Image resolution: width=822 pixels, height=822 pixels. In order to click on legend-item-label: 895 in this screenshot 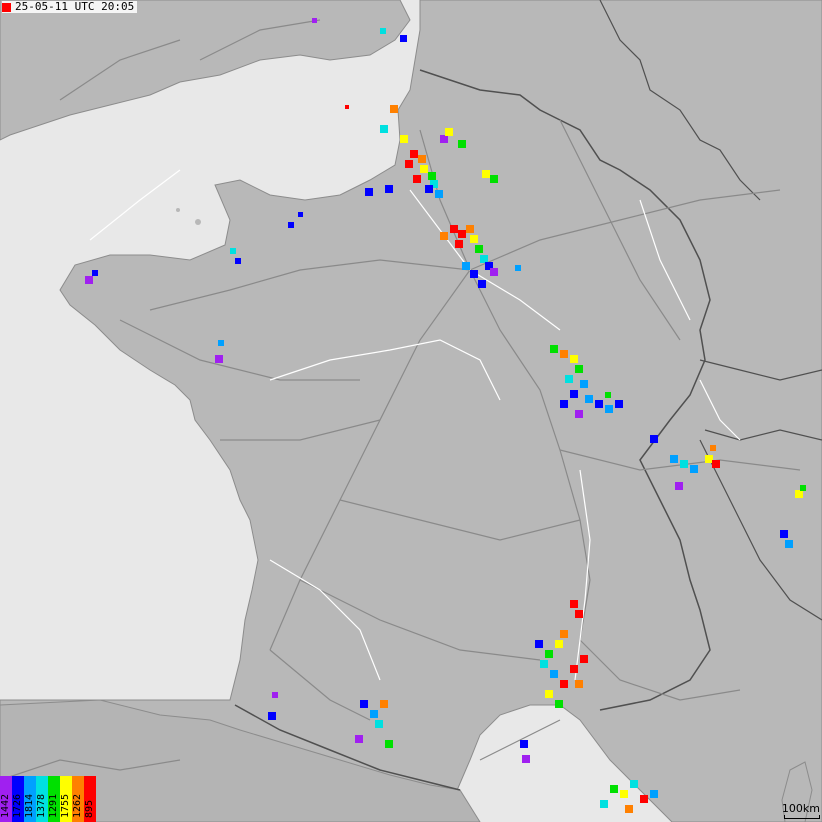, I will do `click(89, 808)`.